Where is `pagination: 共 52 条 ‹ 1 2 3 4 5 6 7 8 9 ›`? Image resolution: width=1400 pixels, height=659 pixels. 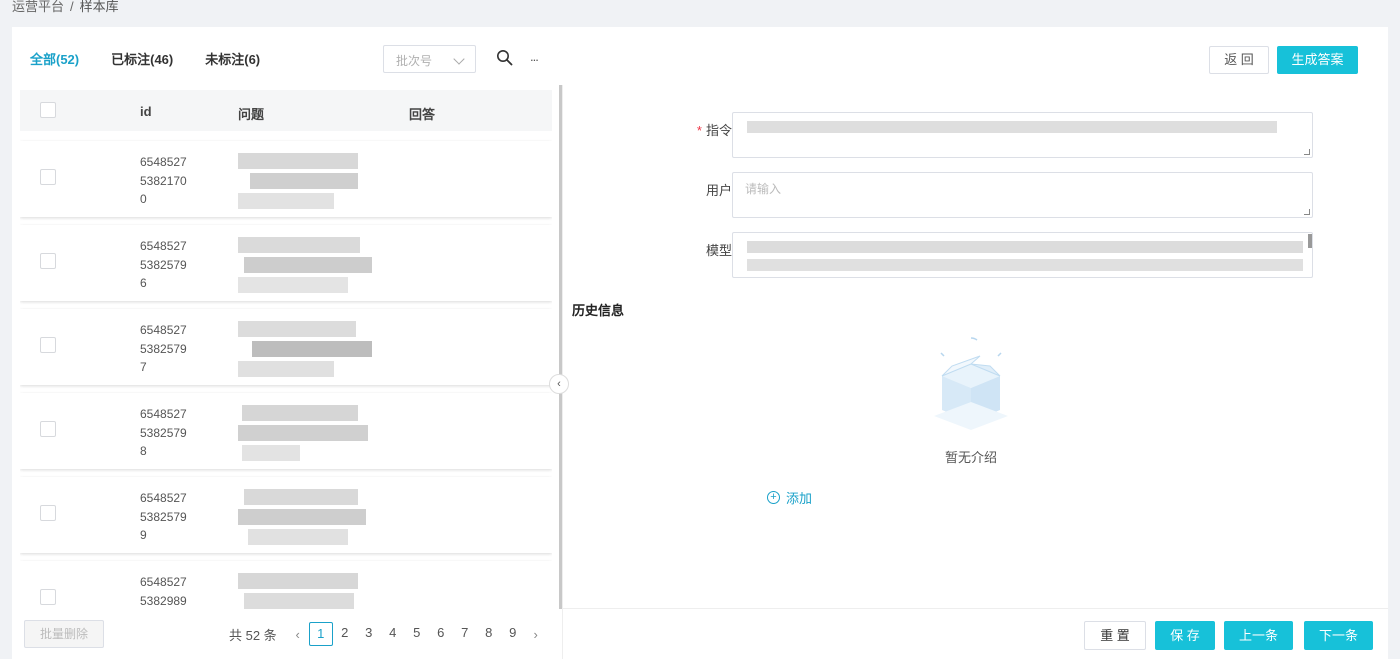 pagination: 共 52 条 ‹ 1 2 3 4 5 6 7 8 9 › is located at coordinates (388, 634).